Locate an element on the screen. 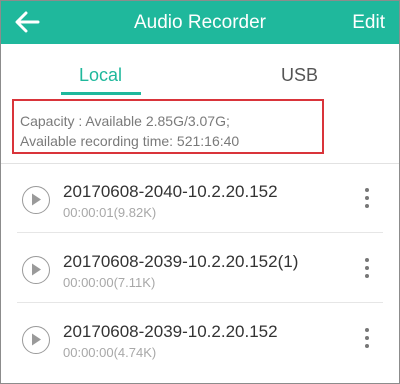  recording-duration-size: 00:00:00(7.11K) is located at coordinates (109, 282).